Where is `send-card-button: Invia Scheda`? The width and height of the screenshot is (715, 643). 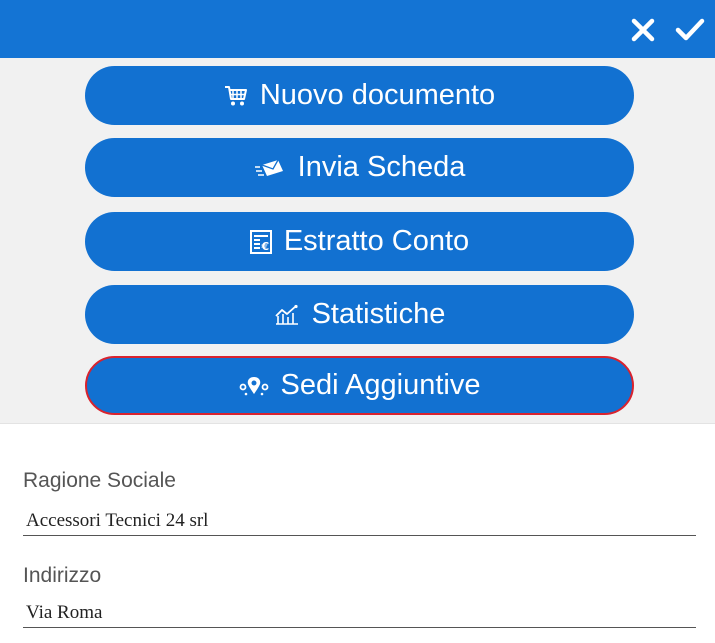
send-card-button: Invia Scheda is located at coordinates (359, 167).